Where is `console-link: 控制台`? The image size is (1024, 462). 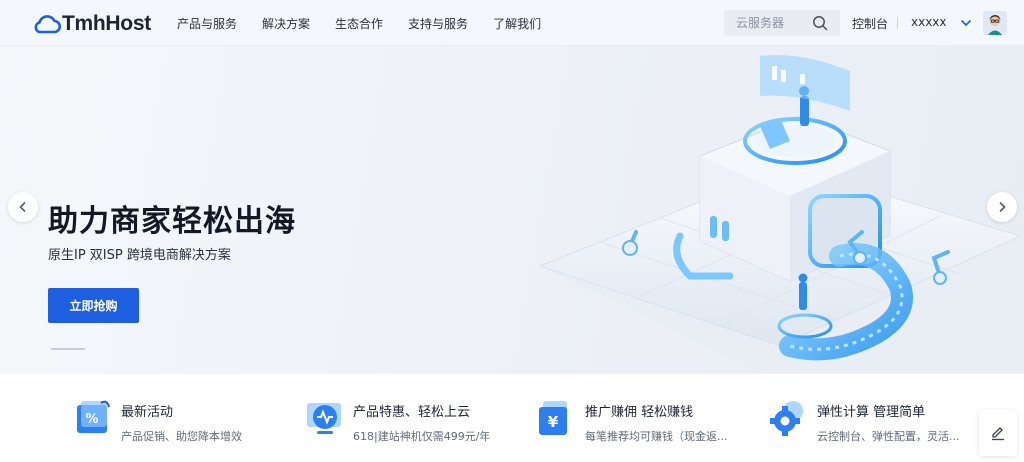
console-link: 控制台 is located at coordinates (870, 23).